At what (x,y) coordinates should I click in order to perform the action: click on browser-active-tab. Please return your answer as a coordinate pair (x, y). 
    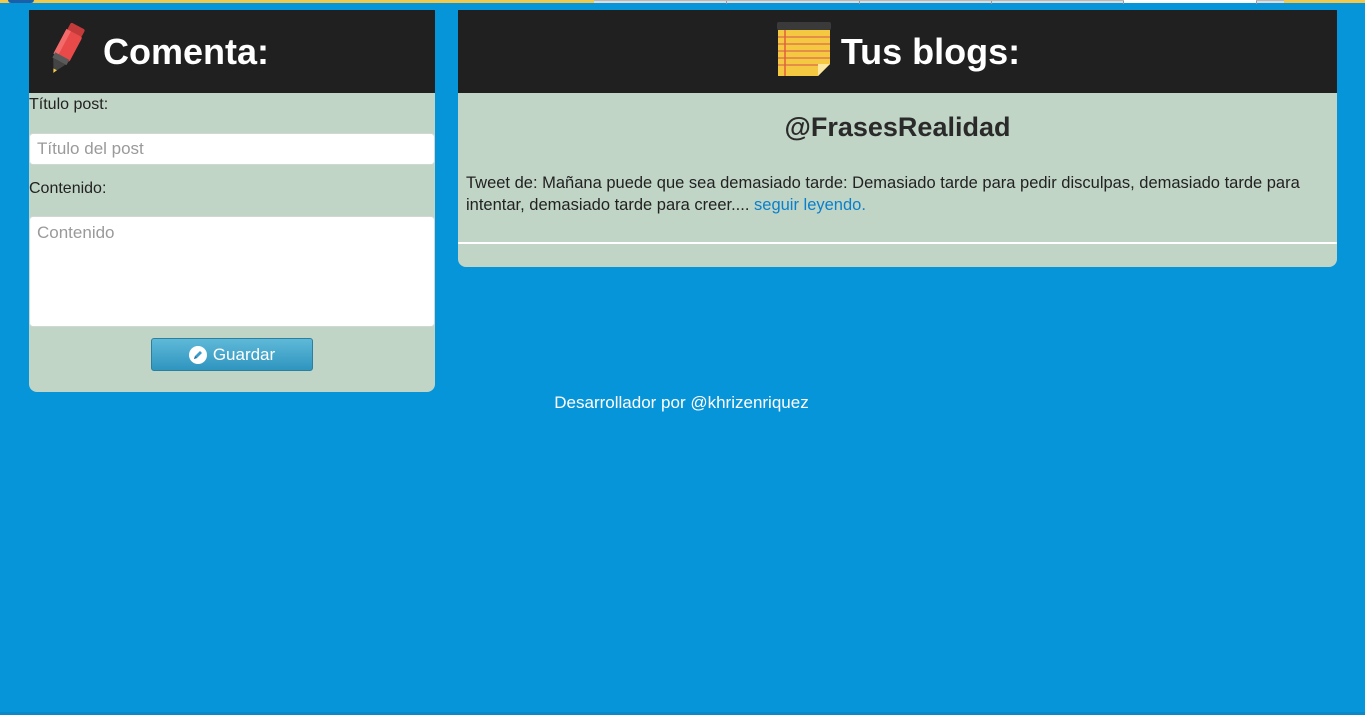
    Looking at the image, I should click on (1190, 1).